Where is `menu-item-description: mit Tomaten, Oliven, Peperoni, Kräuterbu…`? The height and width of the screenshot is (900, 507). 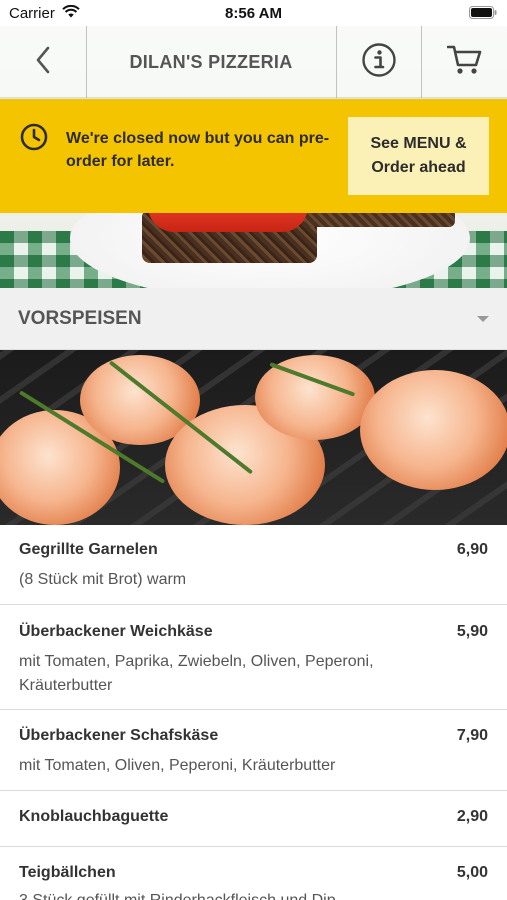
menu-item-description: mit Tomaten, Oliven, Peperoni, Kräuterbu… is located at coordinates (177, 765).